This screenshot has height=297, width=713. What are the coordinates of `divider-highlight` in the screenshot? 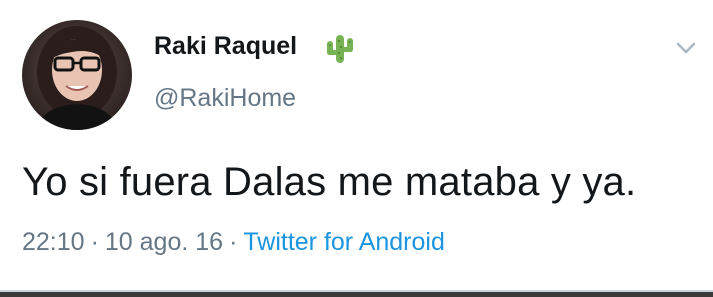 It's located at (356, 291).